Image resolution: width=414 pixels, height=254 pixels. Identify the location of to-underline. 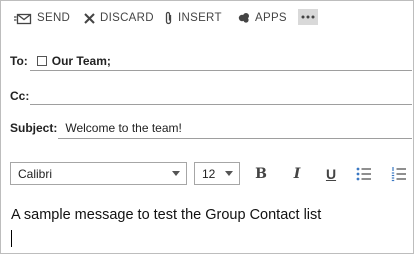
(221, 70).